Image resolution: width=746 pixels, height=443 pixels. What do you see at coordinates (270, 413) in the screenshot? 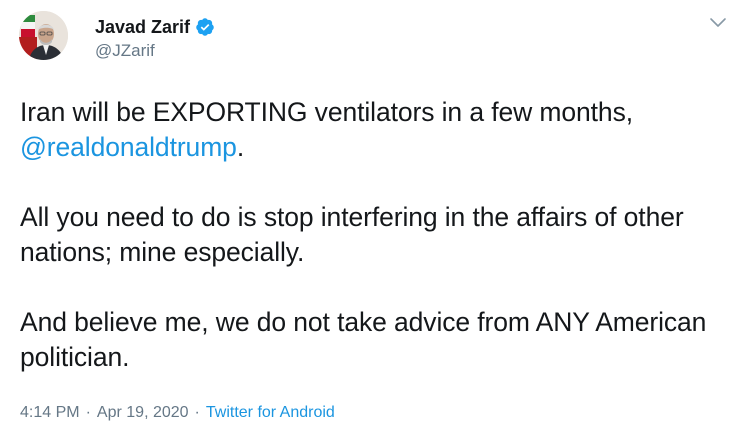
I see `tweet-source-link: Twitter for Android` at bounding box center [270, 413].